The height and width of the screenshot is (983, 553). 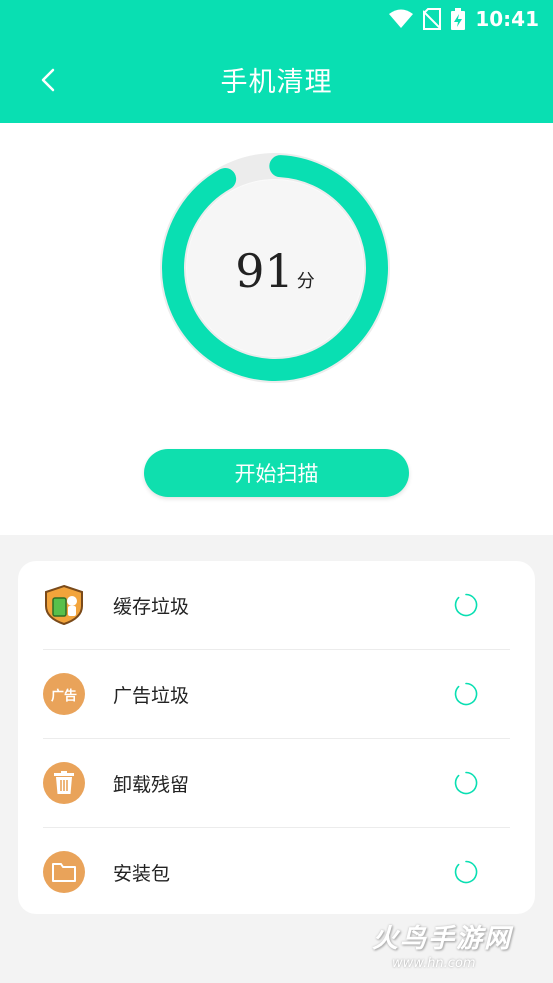 I want to click on status-bar: 10:41, so click(x=464, y=19).